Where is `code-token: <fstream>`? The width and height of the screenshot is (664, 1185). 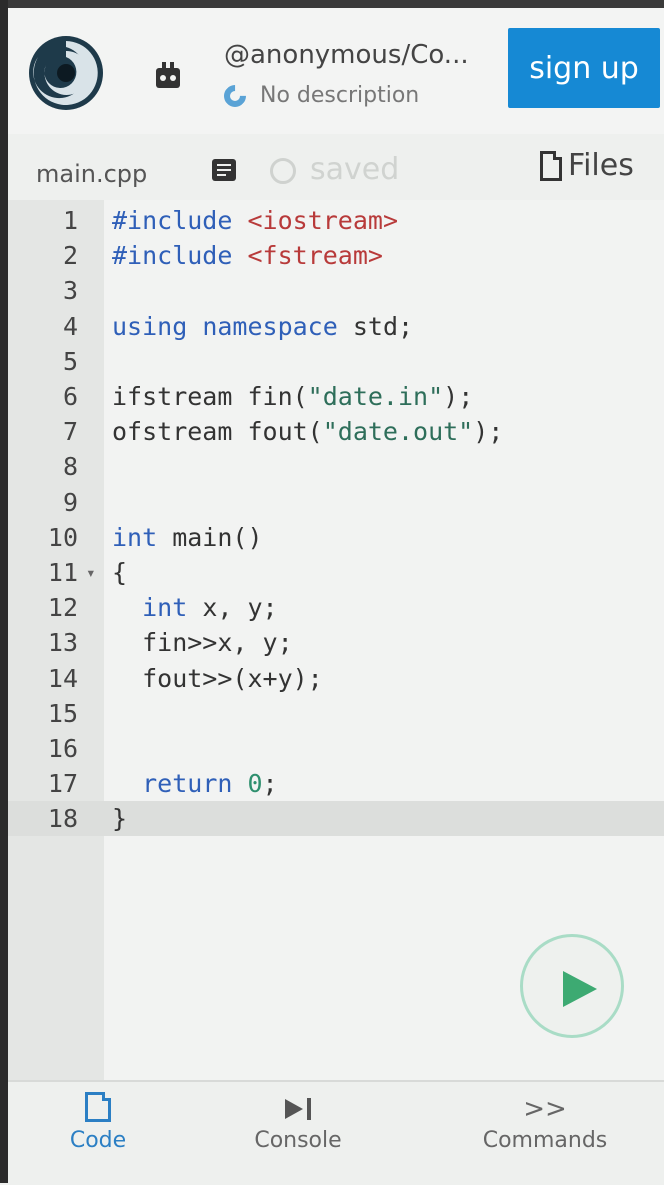 code-token: <fstream> is located at coordinates (315, 256).